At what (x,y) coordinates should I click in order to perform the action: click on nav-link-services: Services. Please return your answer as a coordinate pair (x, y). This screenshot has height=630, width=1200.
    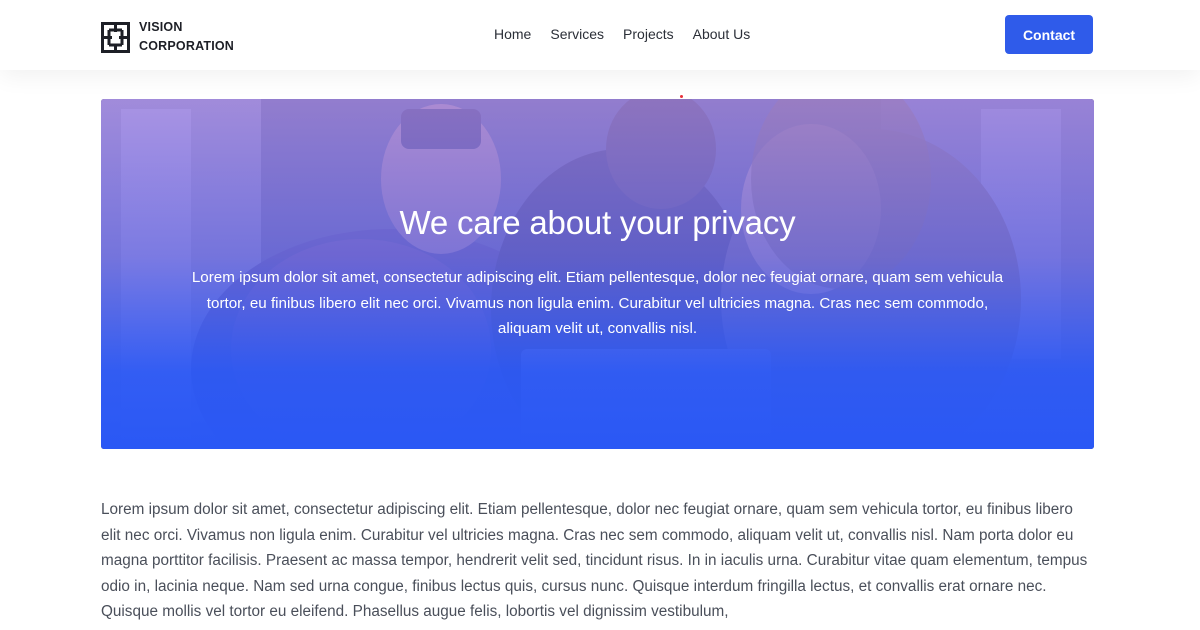
    Looking at the image, I should click on (577, 34).